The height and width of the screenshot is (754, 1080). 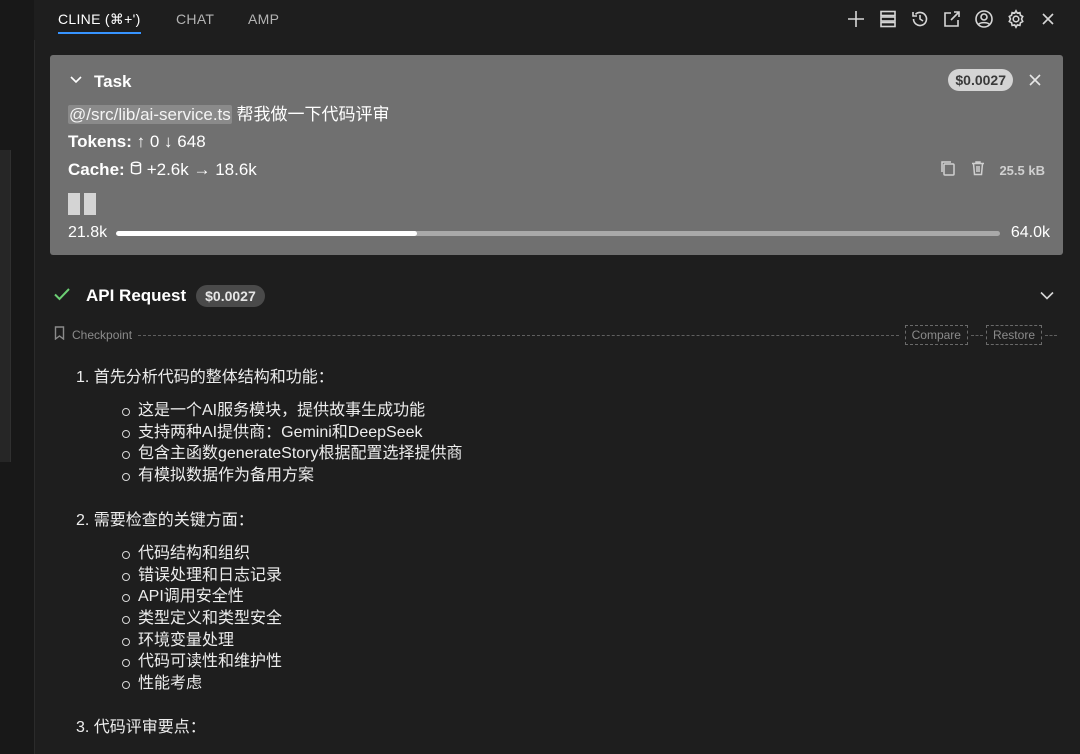 I want to click on api-request-title: API Request, so click(x=136, y=295).